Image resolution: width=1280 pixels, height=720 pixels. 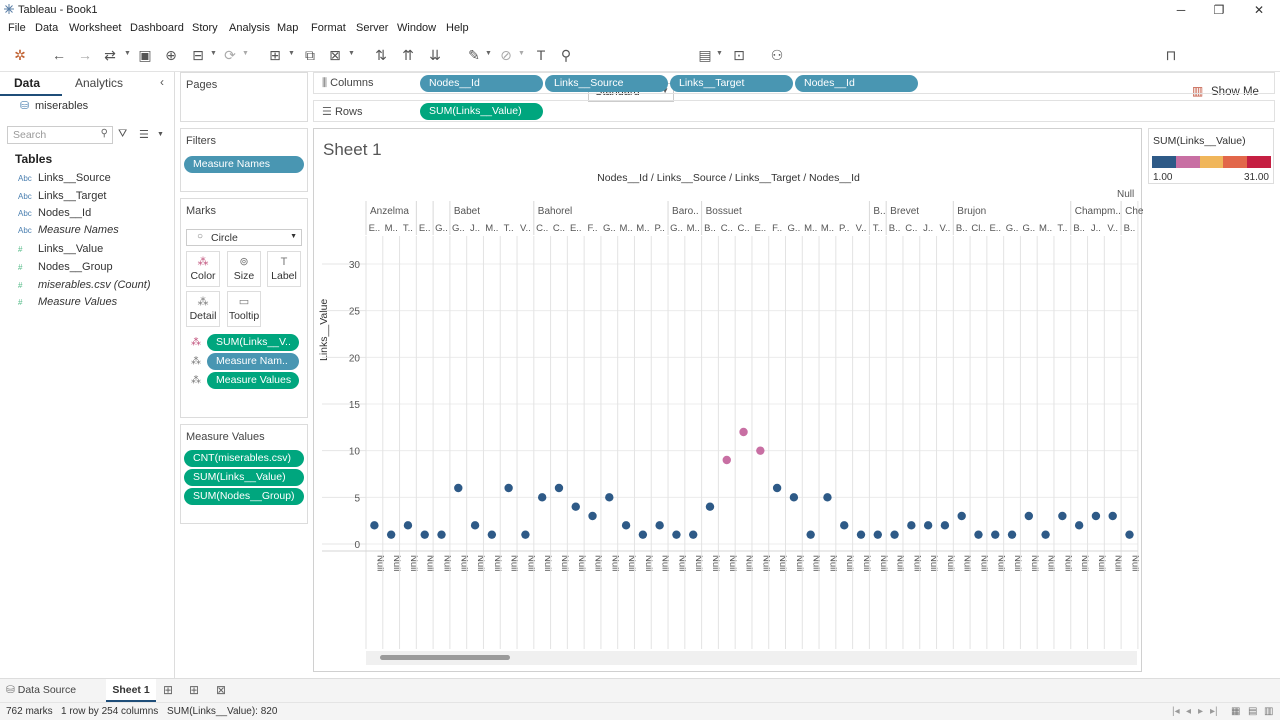 What do you see at coordinates (145, 55) in the screenshot?
I see `save-icon: ▣` at bounding box center [145, 55].